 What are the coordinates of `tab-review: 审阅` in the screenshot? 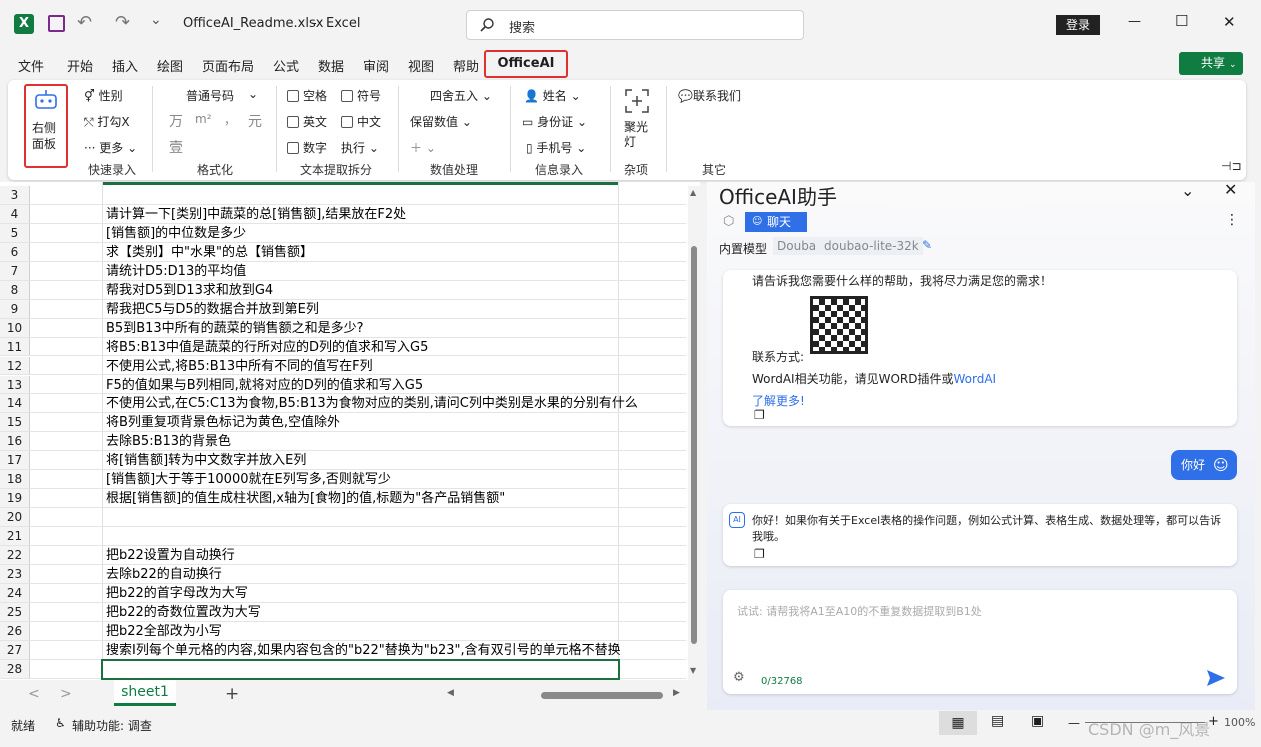 It's located at (376, 65).